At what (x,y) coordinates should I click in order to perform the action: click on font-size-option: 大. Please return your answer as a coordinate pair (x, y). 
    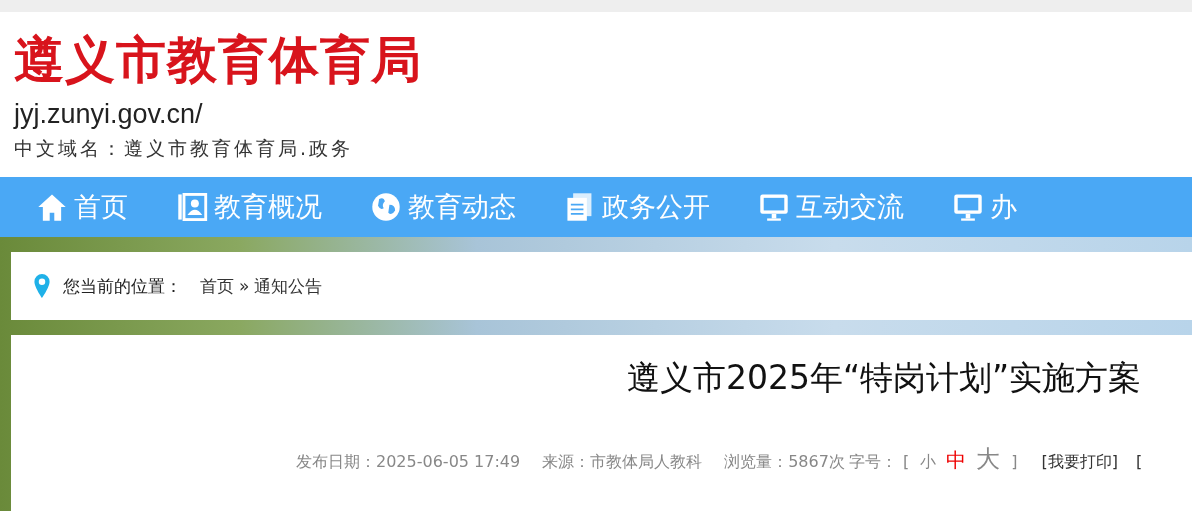
    Looking at the image, I should click on (988, 459).